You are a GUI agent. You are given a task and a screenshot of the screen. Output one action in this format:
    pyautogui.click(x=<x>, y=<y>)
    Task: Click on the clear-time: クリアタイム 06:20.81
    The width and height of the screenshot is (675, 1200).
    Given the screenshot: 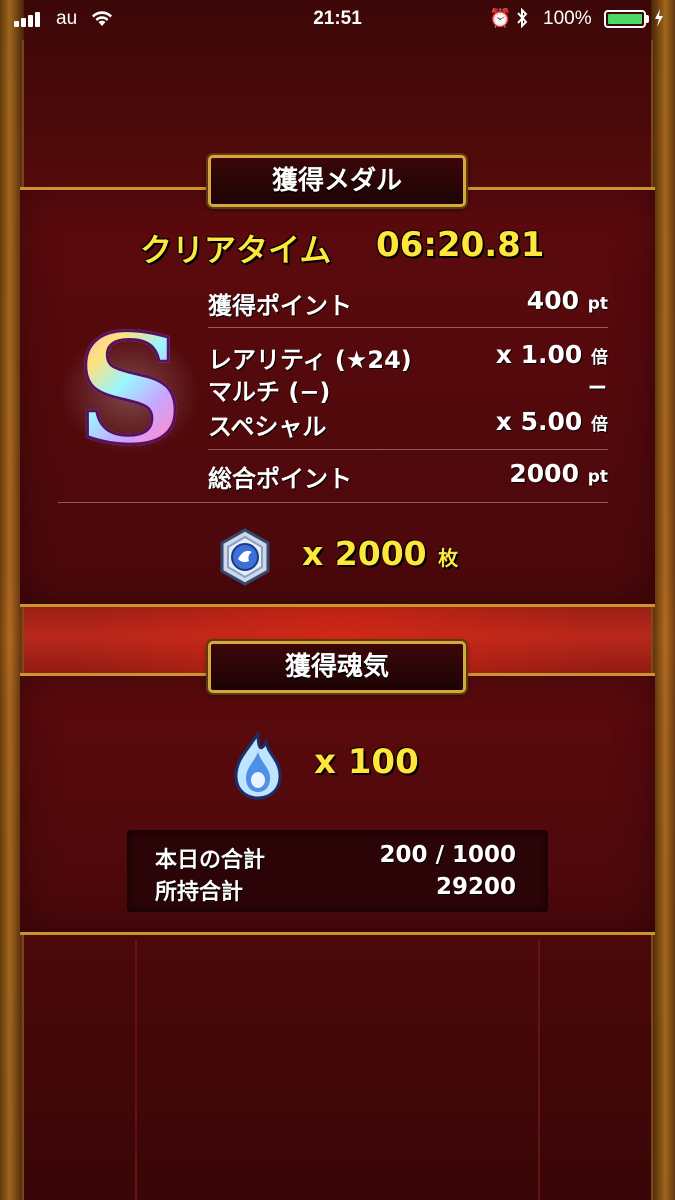 What is the action you would take?
    pyautogui.click(x=350, y=250)
    